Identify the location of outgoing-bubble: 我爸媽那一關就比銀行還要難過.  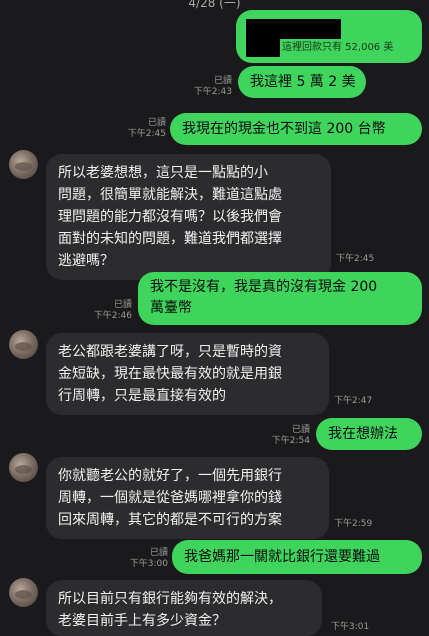
(297, 557).